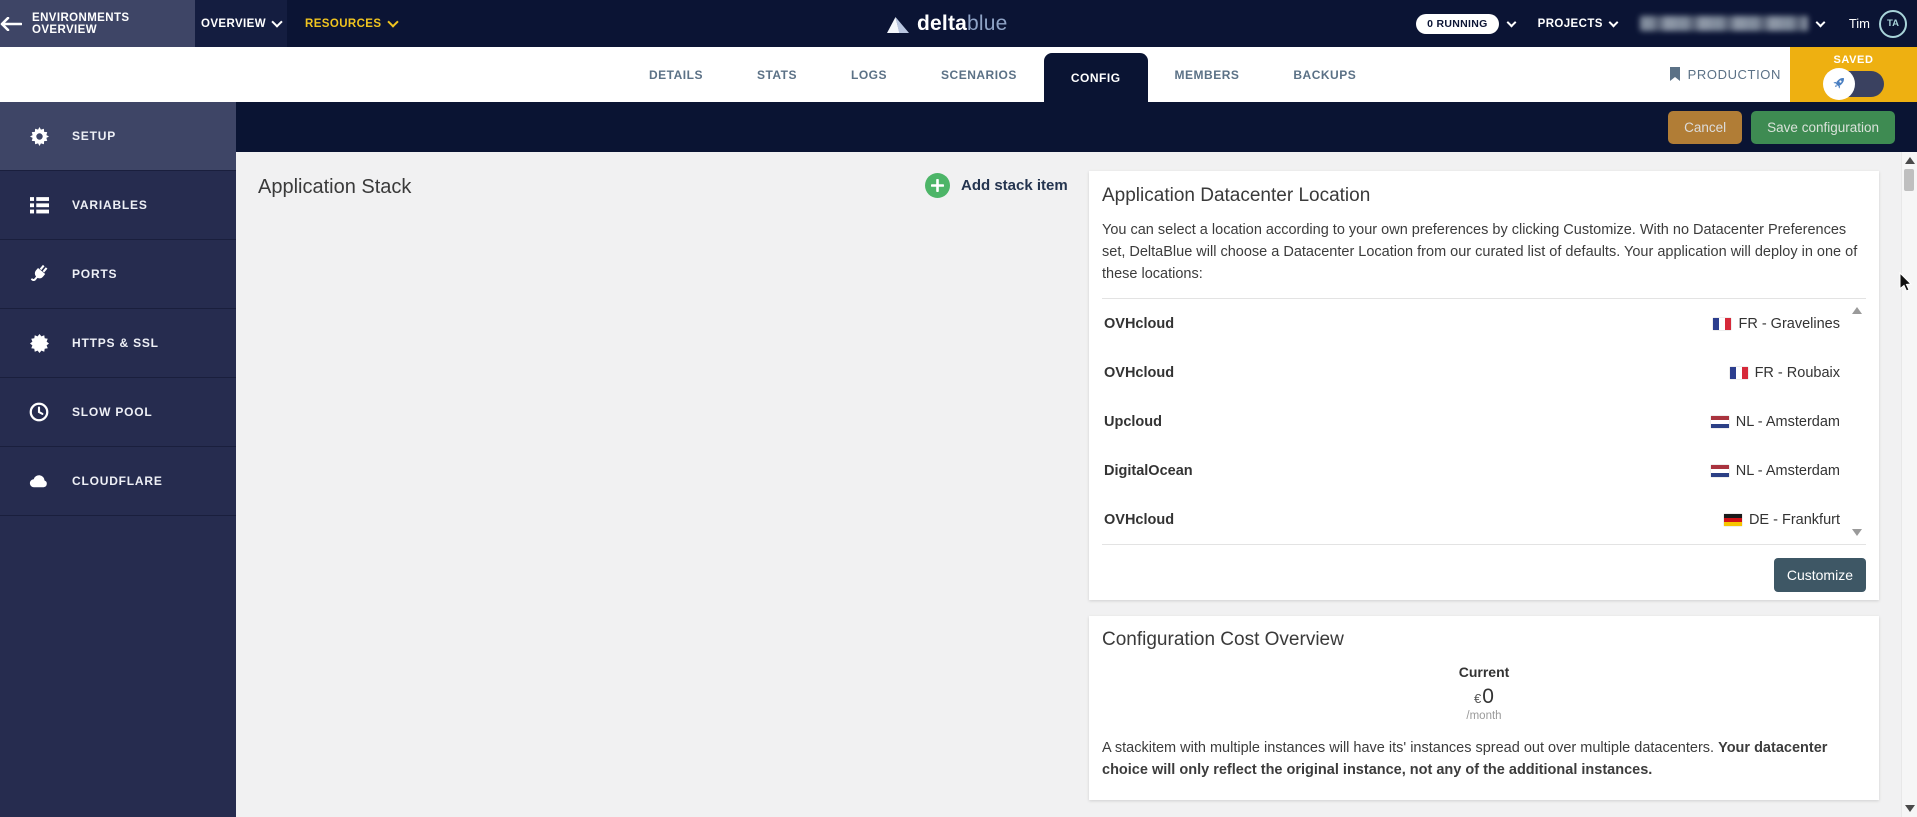 The height and width of the screenshot is (817, 1917). What do you see at coordinates (1725, 74) in the screenshot?
I see `production-flag: PRODUCTION` at bounding box center [1725, 74].